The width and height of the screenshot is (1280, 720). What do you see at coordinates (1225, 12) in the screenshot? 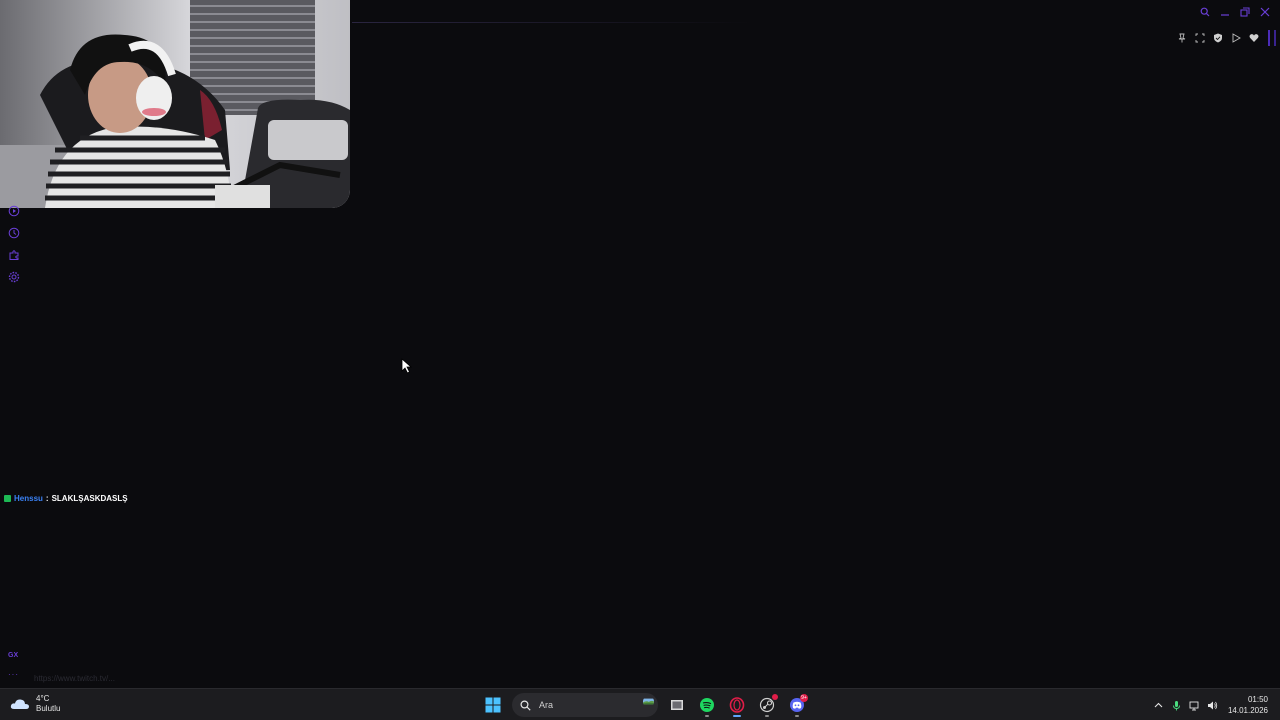
I see `minimize-icon` at bounding box center [1225, 12].